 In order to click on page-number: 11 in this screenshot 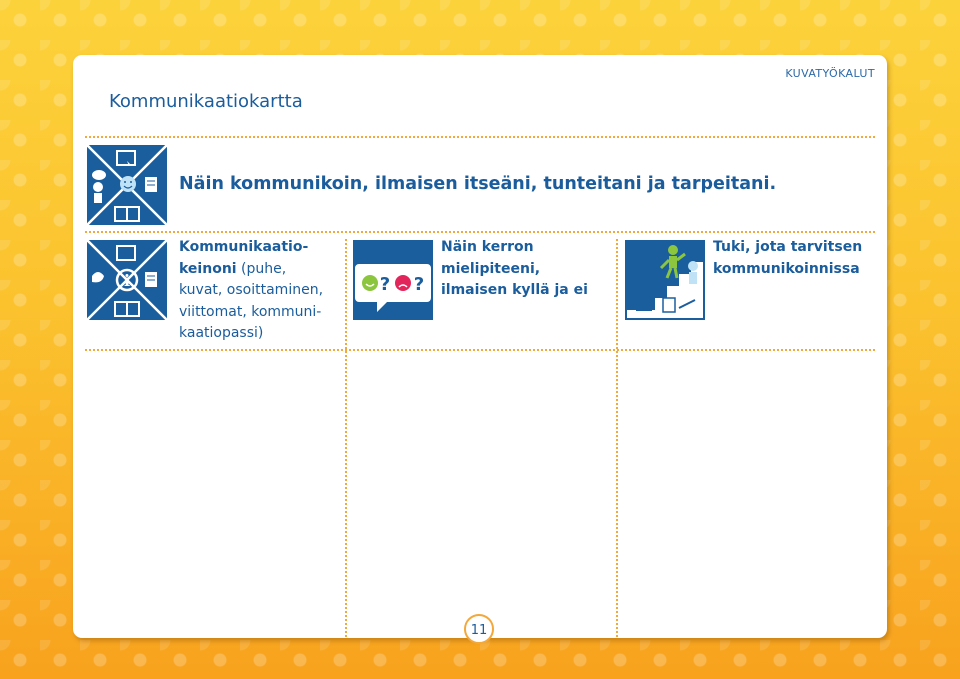, I will do `click(479, 629)`.